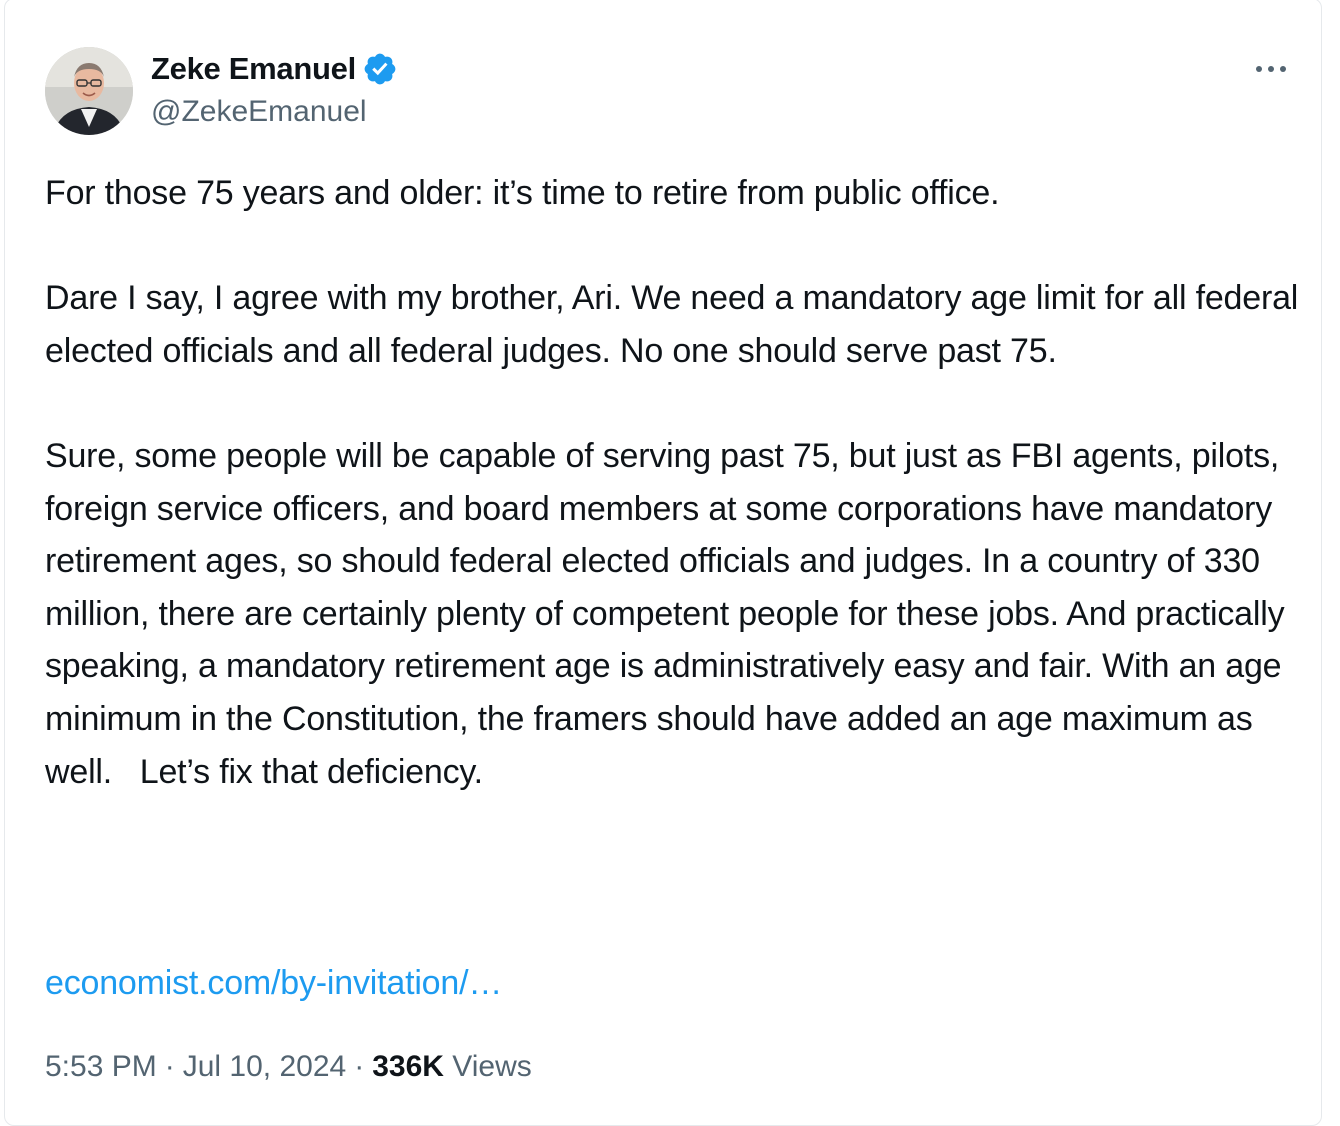  What do you see at coordinates (408, 1066) in the screenshot?
I see `views-count: 336K` at bounding box center [408, 1066].